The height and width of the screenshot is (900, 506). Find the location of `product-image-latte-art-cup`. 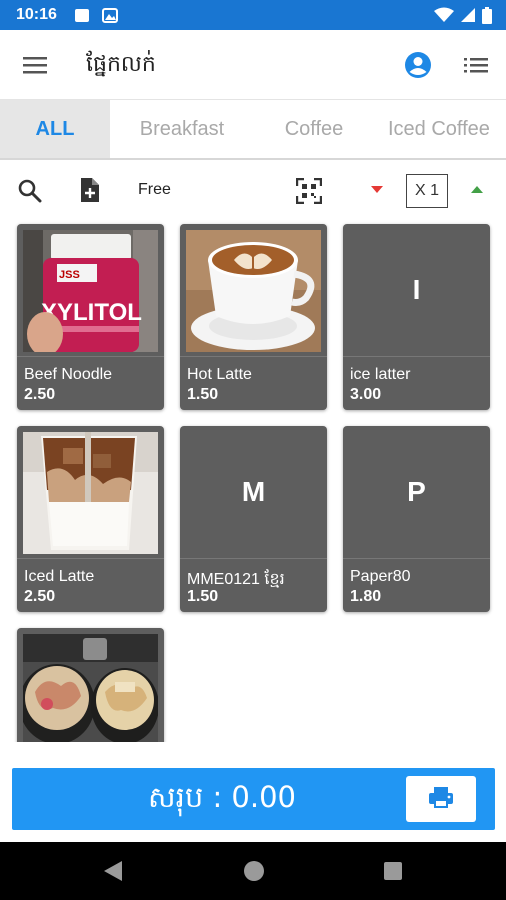

product-image-latte-art-cup is located at coordinates (253, 291).